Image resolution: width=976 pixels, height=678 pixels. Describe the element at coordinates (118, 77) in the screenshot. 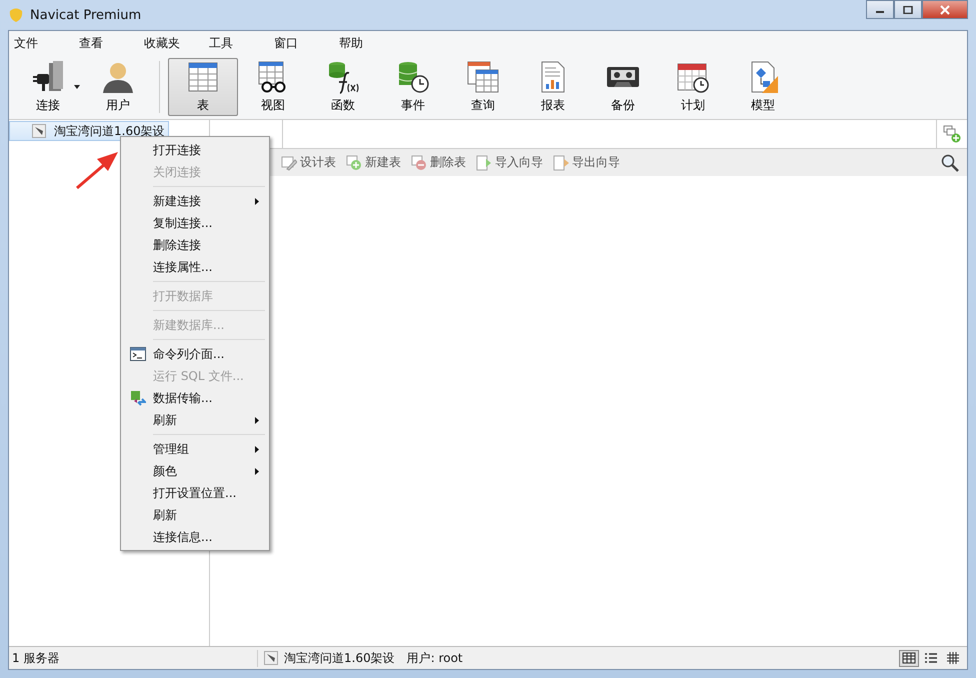

I see `user-icon` at that location.